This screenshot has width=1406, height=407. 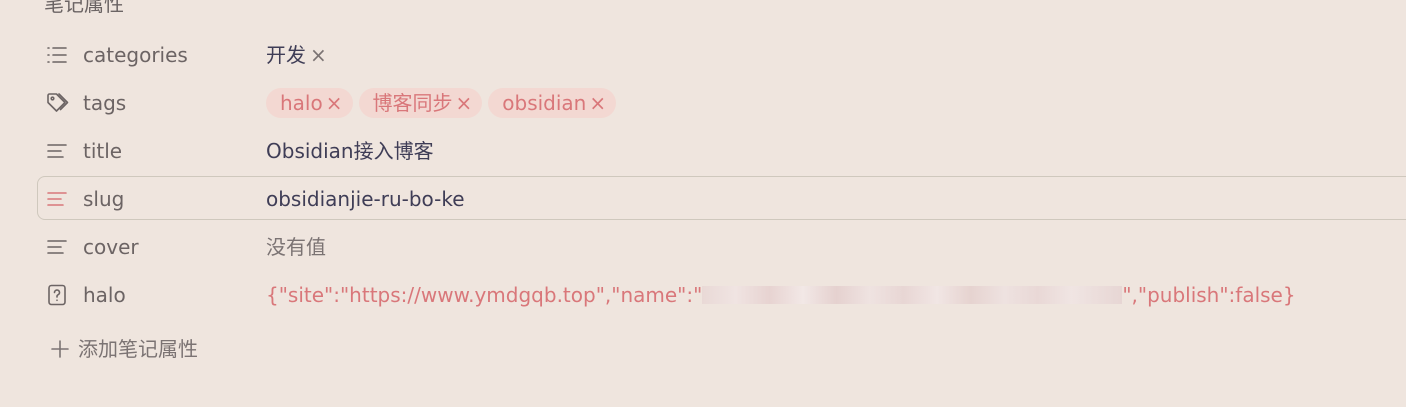 I want to click on property-row-categories: categories 开发 ×, so click(x=721, y=54).